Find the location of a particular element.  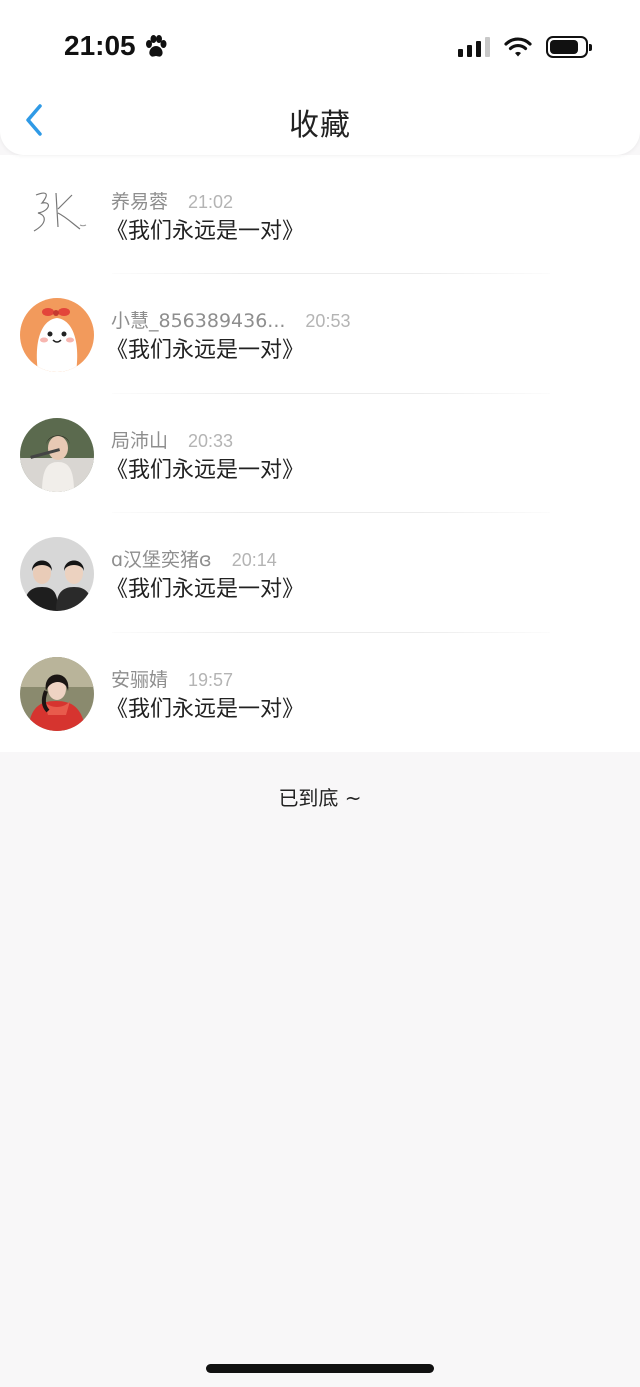

list-item: 局沛山 20:33 《我们永远是一对》 is located at coordinates (320, 454).